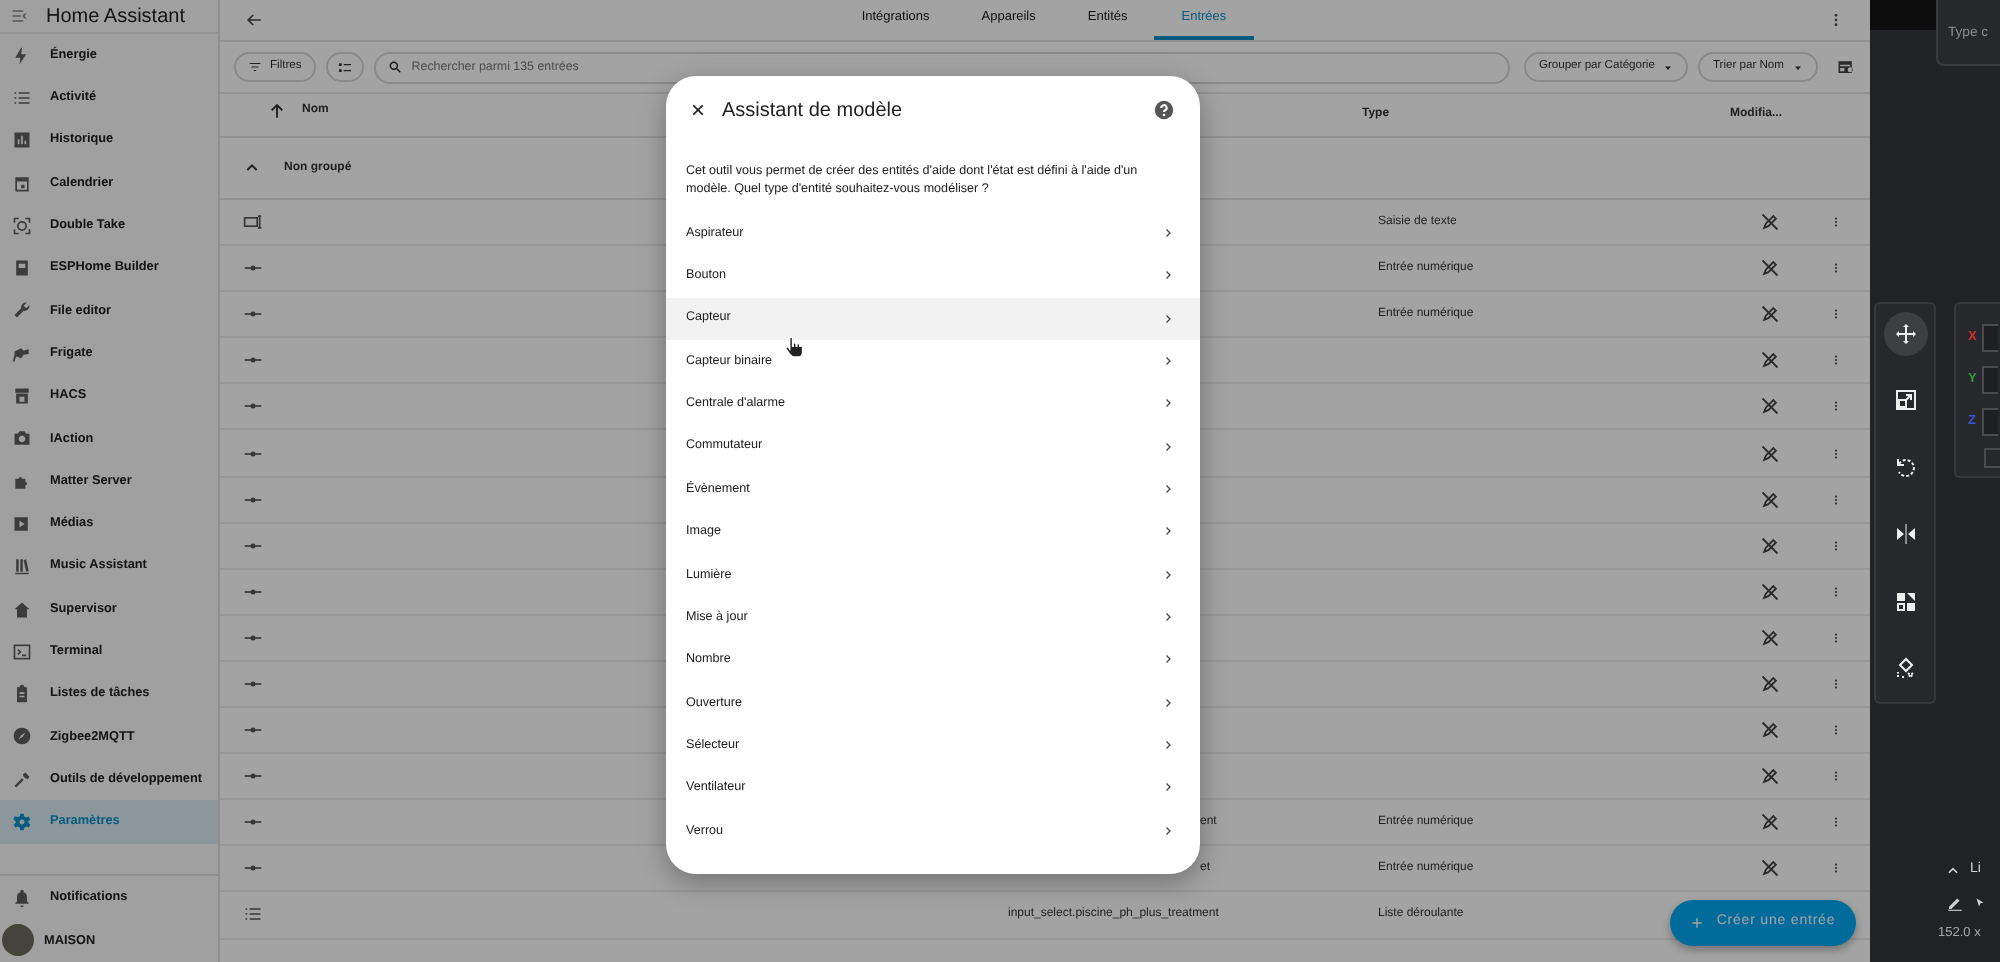 The height and width of the screenshot is (962, 2000). What do you see at coordinates (255, 67) in the screenshot?
I see `filter-icon` at bounding box center [255, 67].